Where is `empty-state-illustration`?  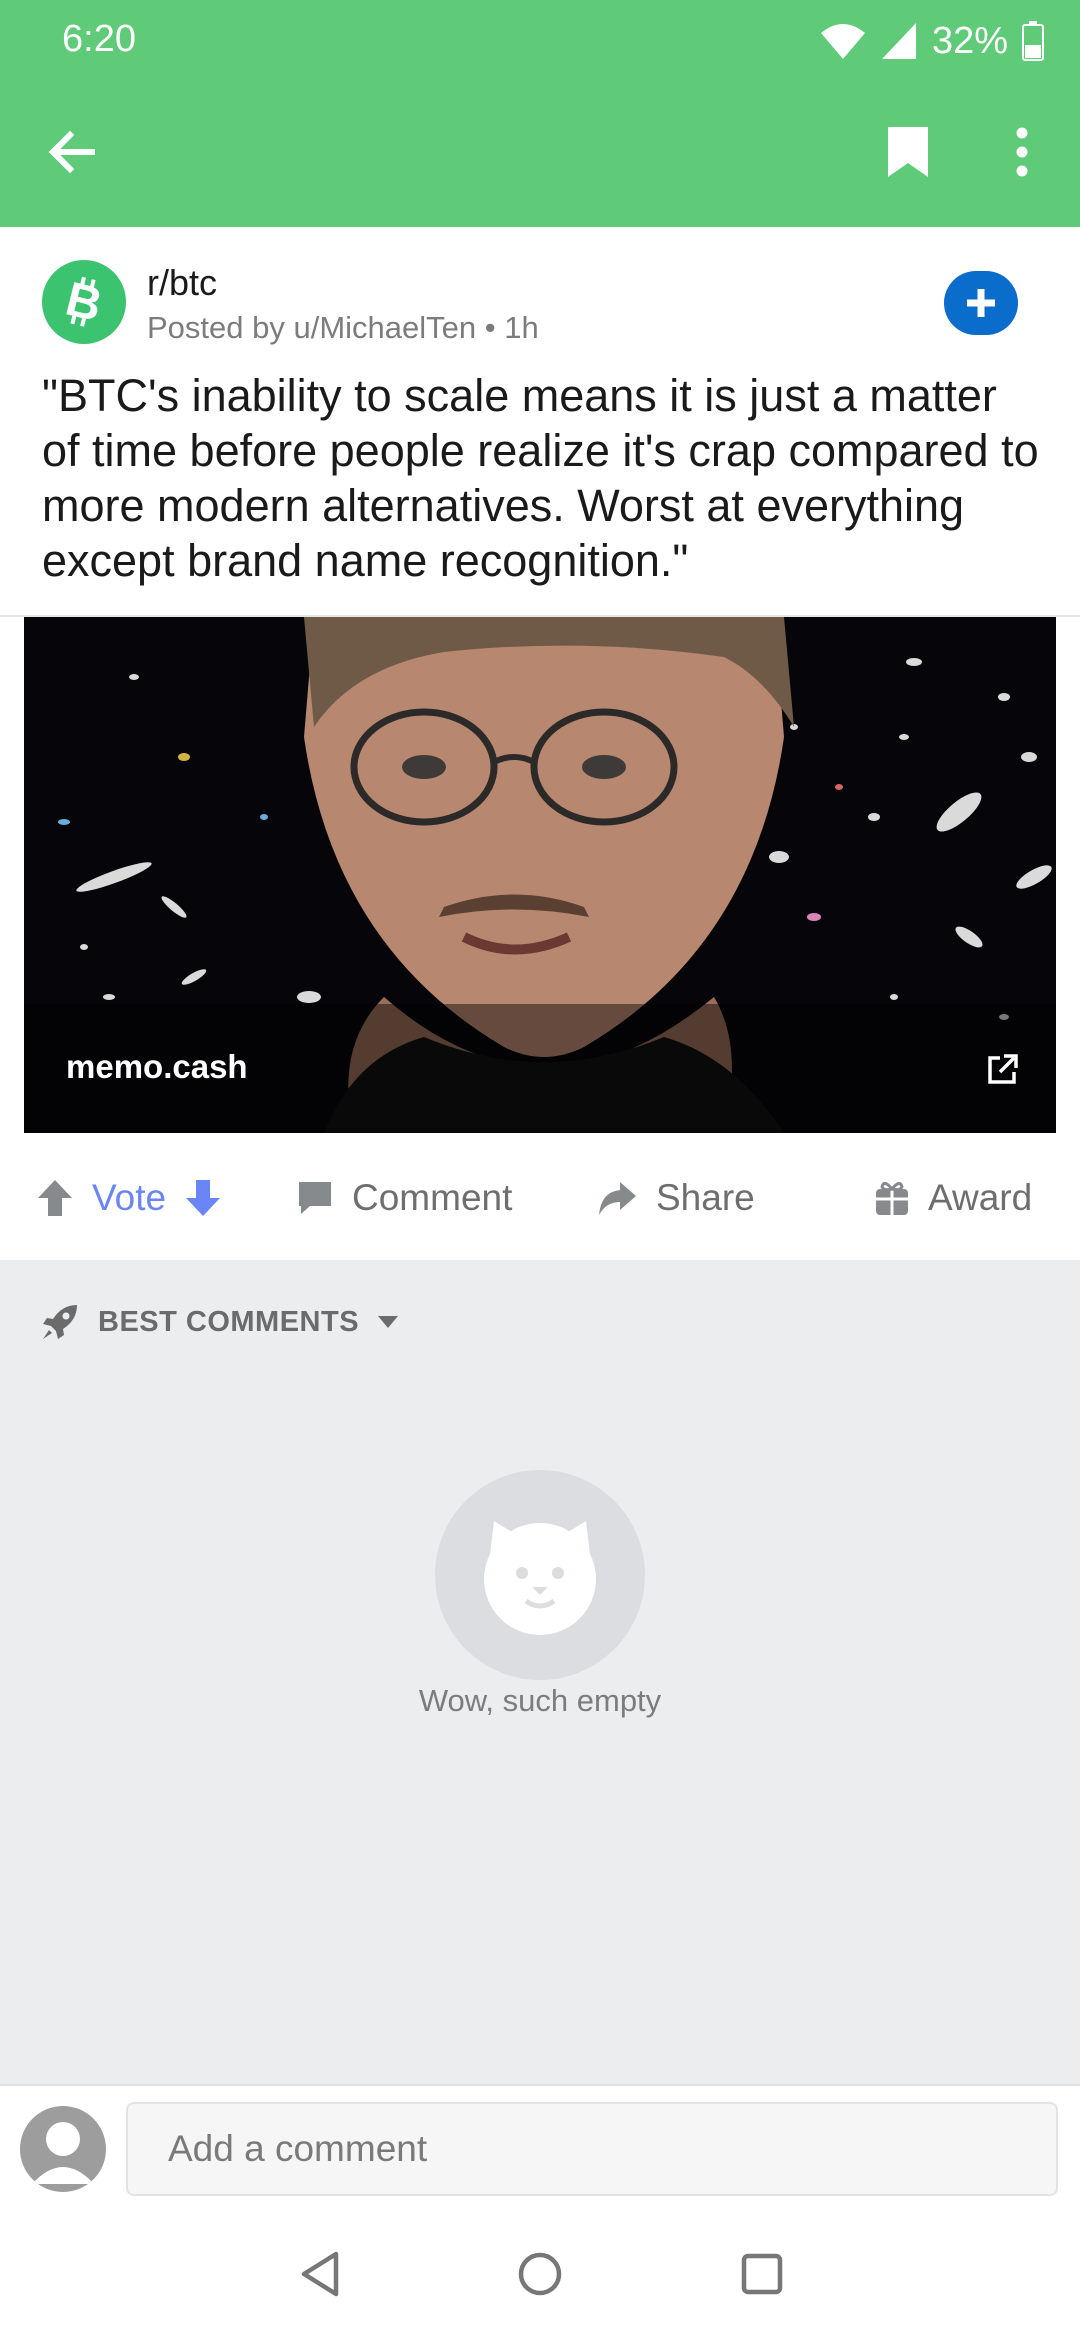 empty-state-illustration is located at coordinates (540, 1575).